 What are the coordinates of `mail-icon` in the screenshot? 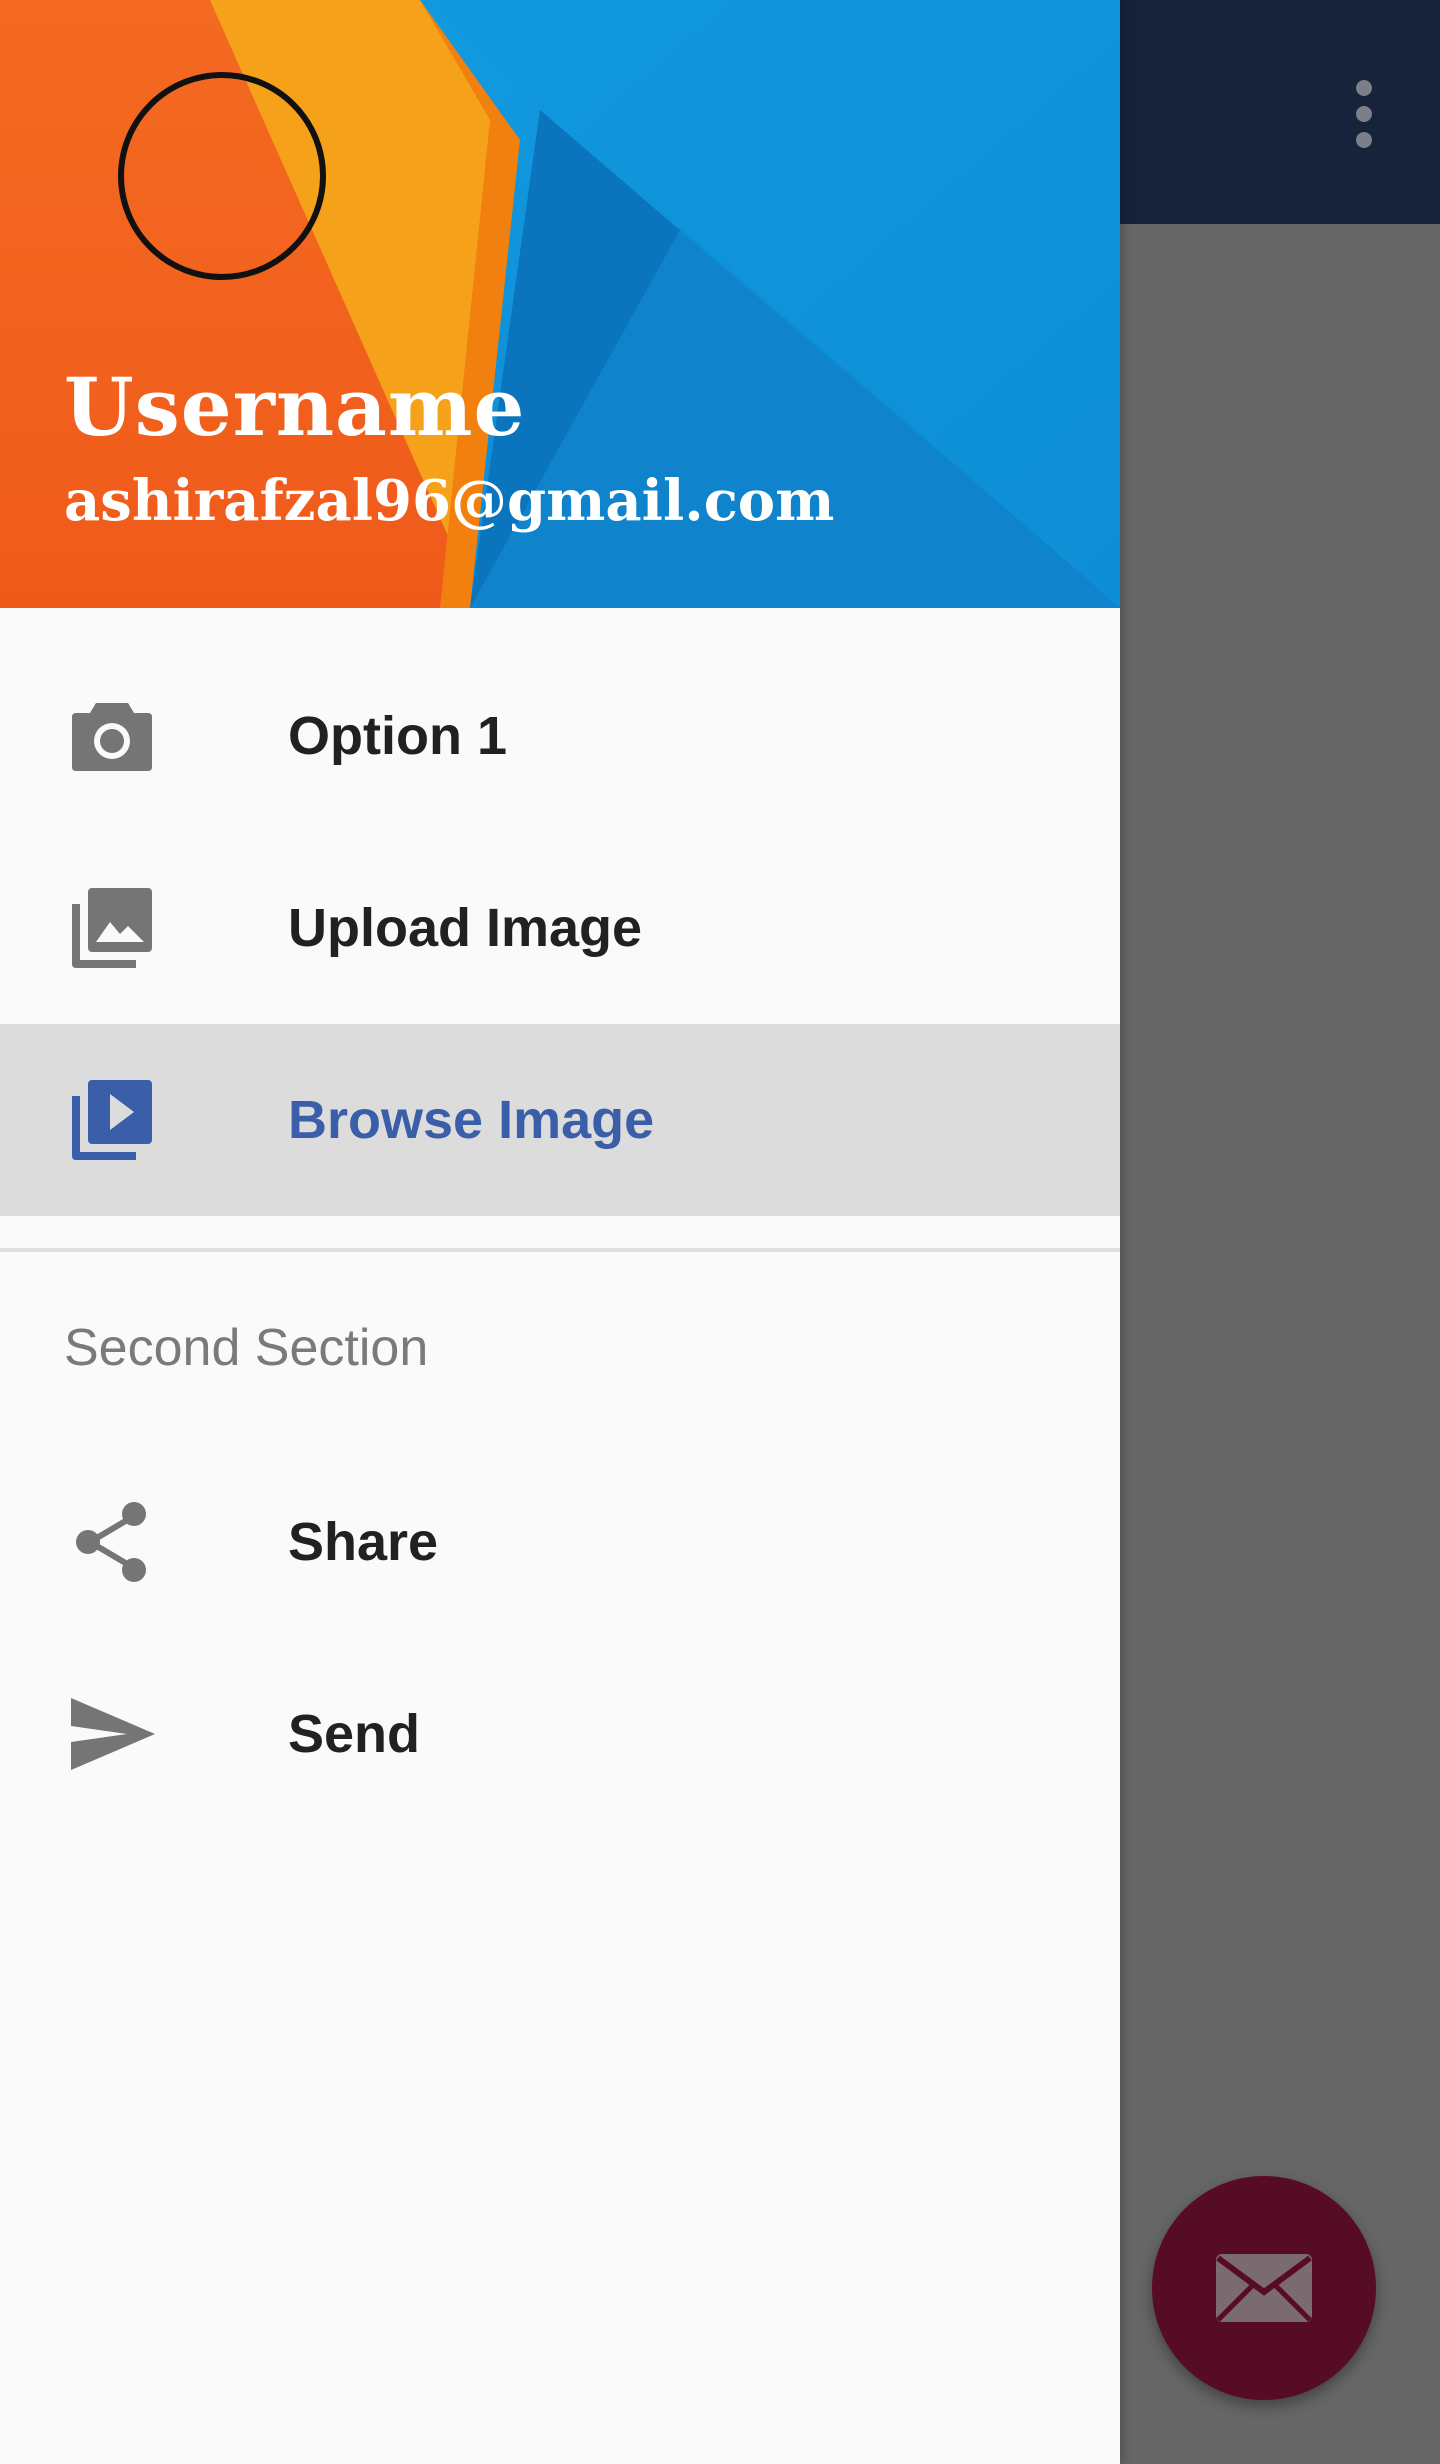 It's located at (1264, 2288).